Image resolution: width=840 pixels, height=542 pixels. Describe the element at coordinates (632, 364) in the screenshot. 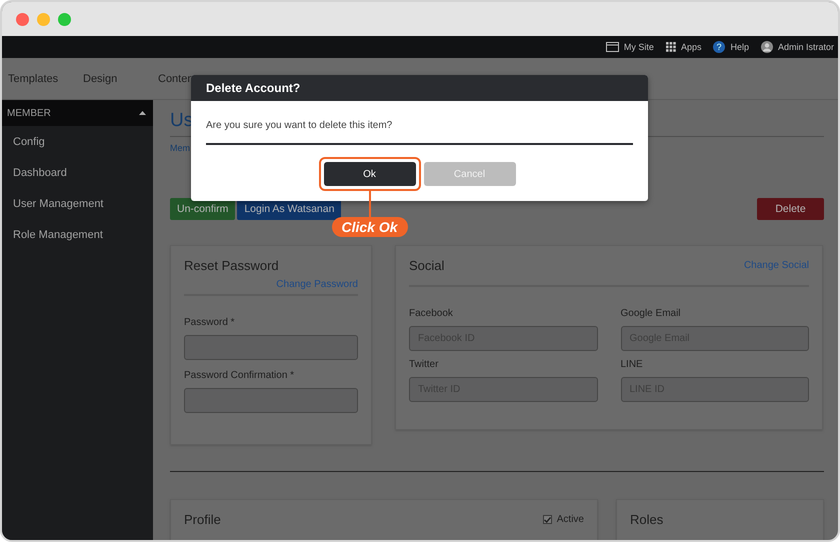

I see `field-label: LINE` at that location.